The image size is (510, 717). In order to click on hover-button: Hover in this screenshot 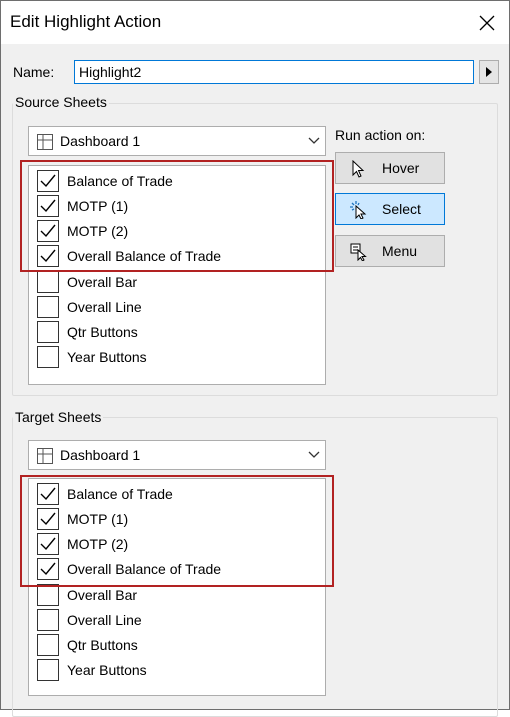, I will do `click(390, 168)`.